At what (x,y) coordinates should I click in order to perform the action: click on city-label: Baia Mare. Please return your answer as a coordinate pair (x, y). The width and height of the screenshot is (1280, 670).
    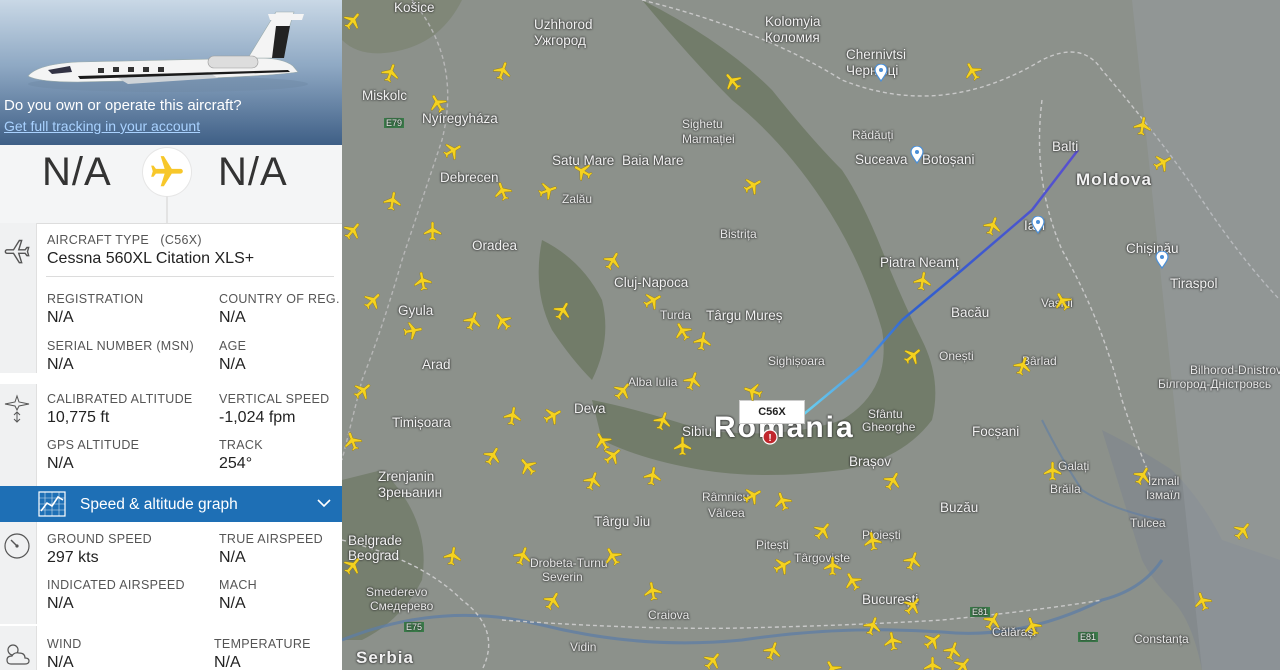
    Looking at the image, I should click on (653, 160).